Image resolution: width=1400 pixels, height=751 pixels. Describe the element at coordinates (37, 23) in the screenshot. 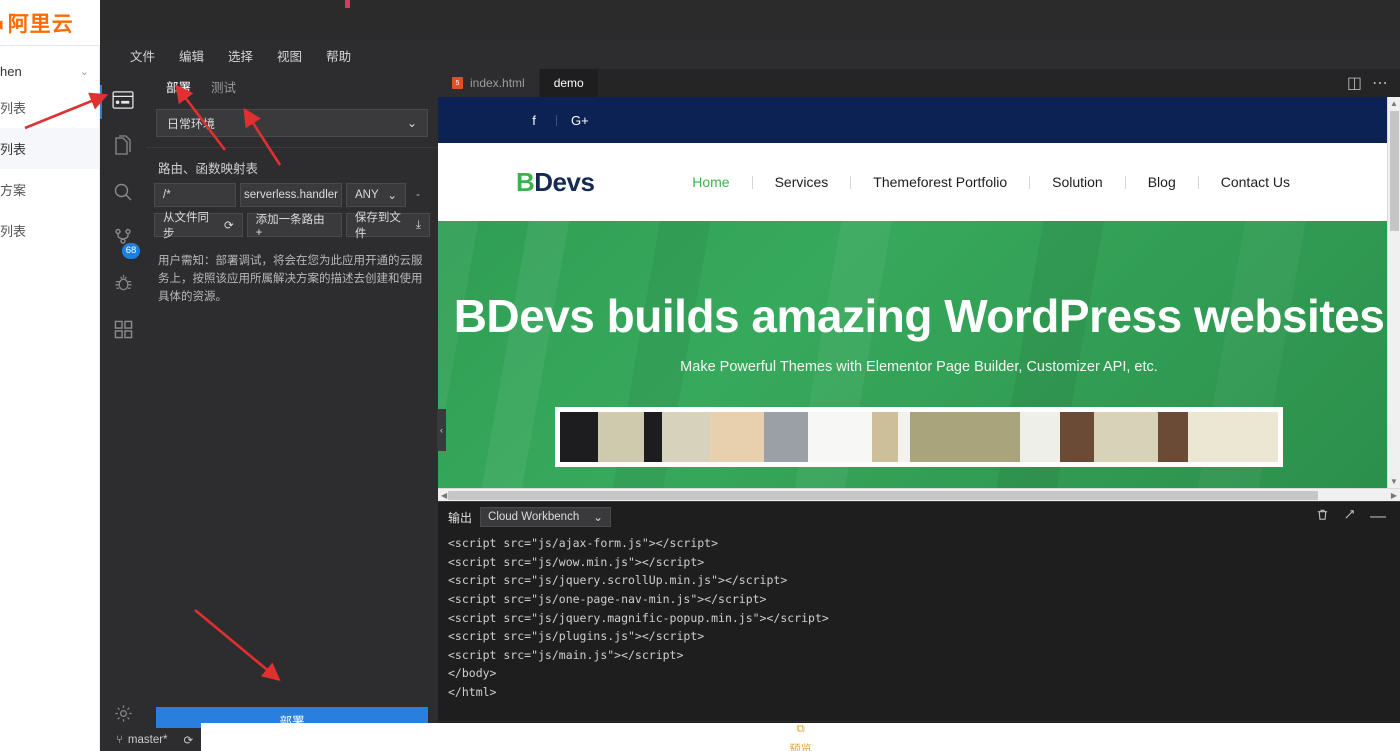

I see `aliyun-logo: ◖阿里云` at that location.